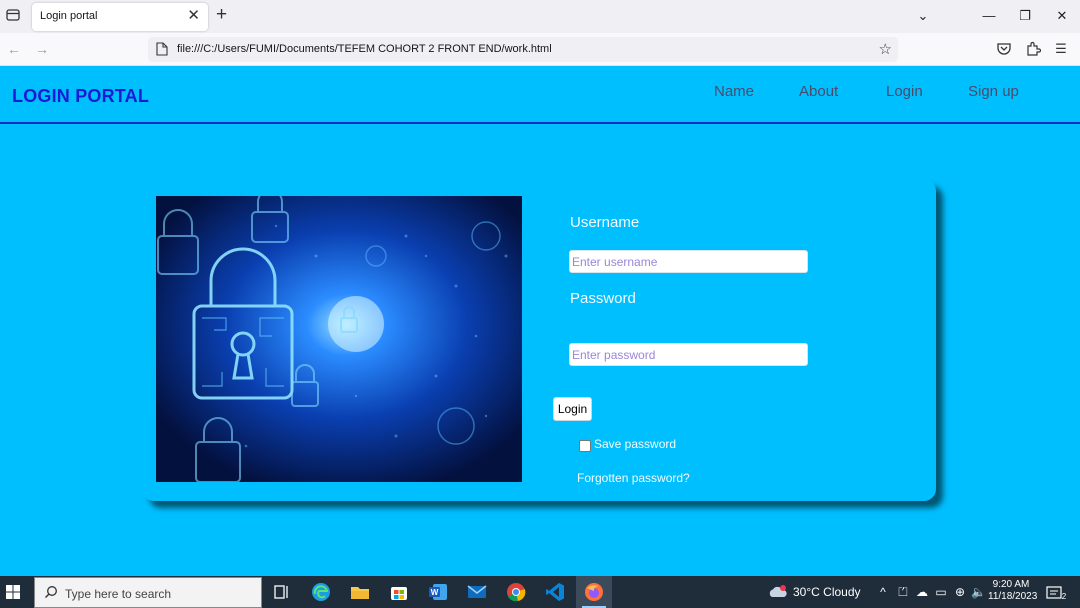 This screenshot has width=1080, height=608. What do you see at coordinates (989, 16) in the screenshot?
I see `minimize-button: —` at bounding box center [989, 16].